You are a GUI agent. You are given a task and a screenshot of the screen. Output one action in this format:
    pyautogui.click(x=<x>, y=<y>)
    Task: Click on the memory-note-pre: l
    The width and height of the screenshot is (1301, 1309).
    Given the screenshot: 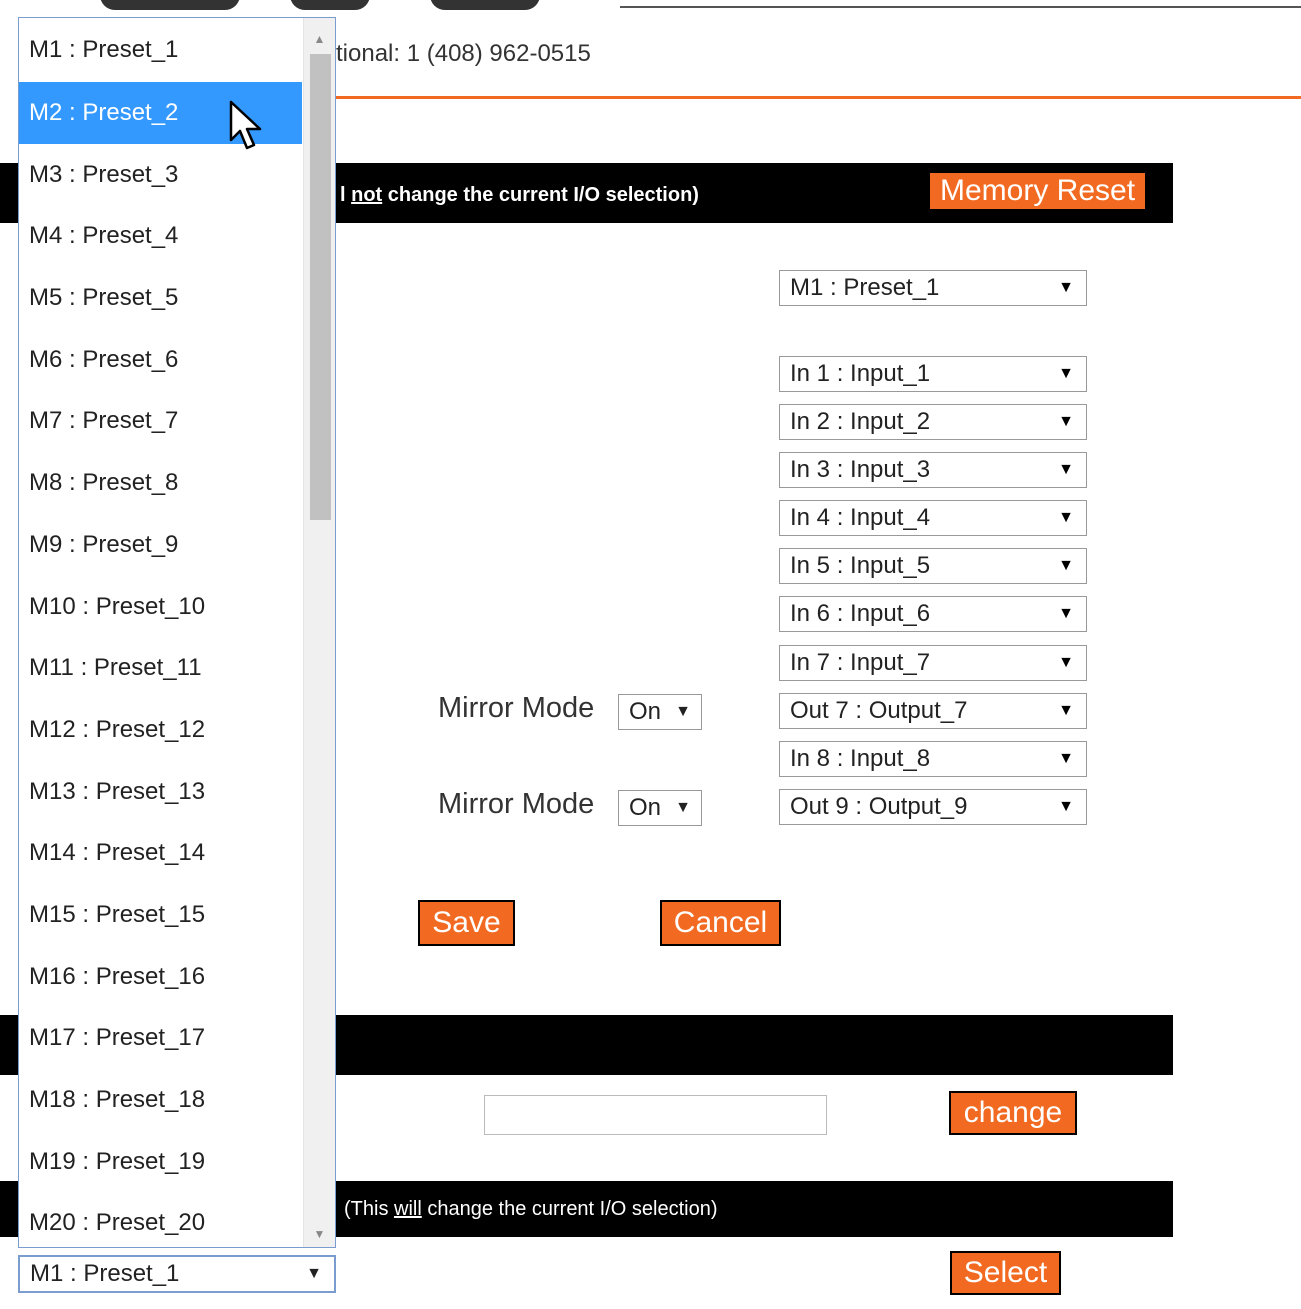 What is the action you would take?
    pyautogui.click(x=346, y=195)
    